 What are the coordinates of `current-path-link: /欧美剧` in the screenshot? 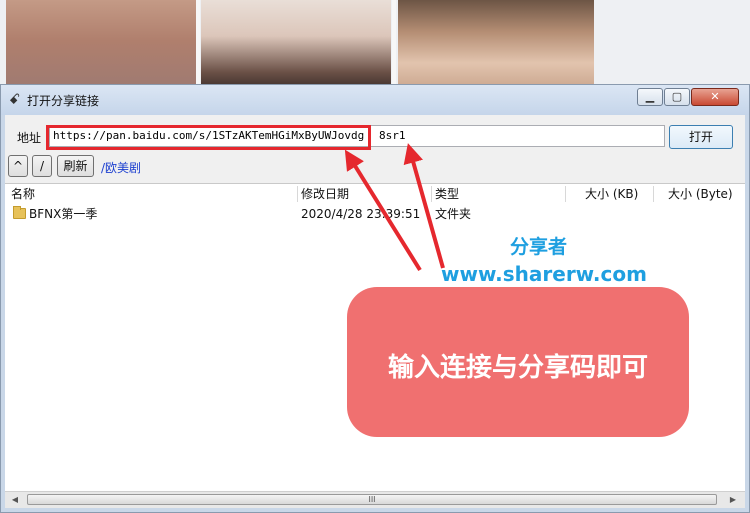 It's located at (121, 167).